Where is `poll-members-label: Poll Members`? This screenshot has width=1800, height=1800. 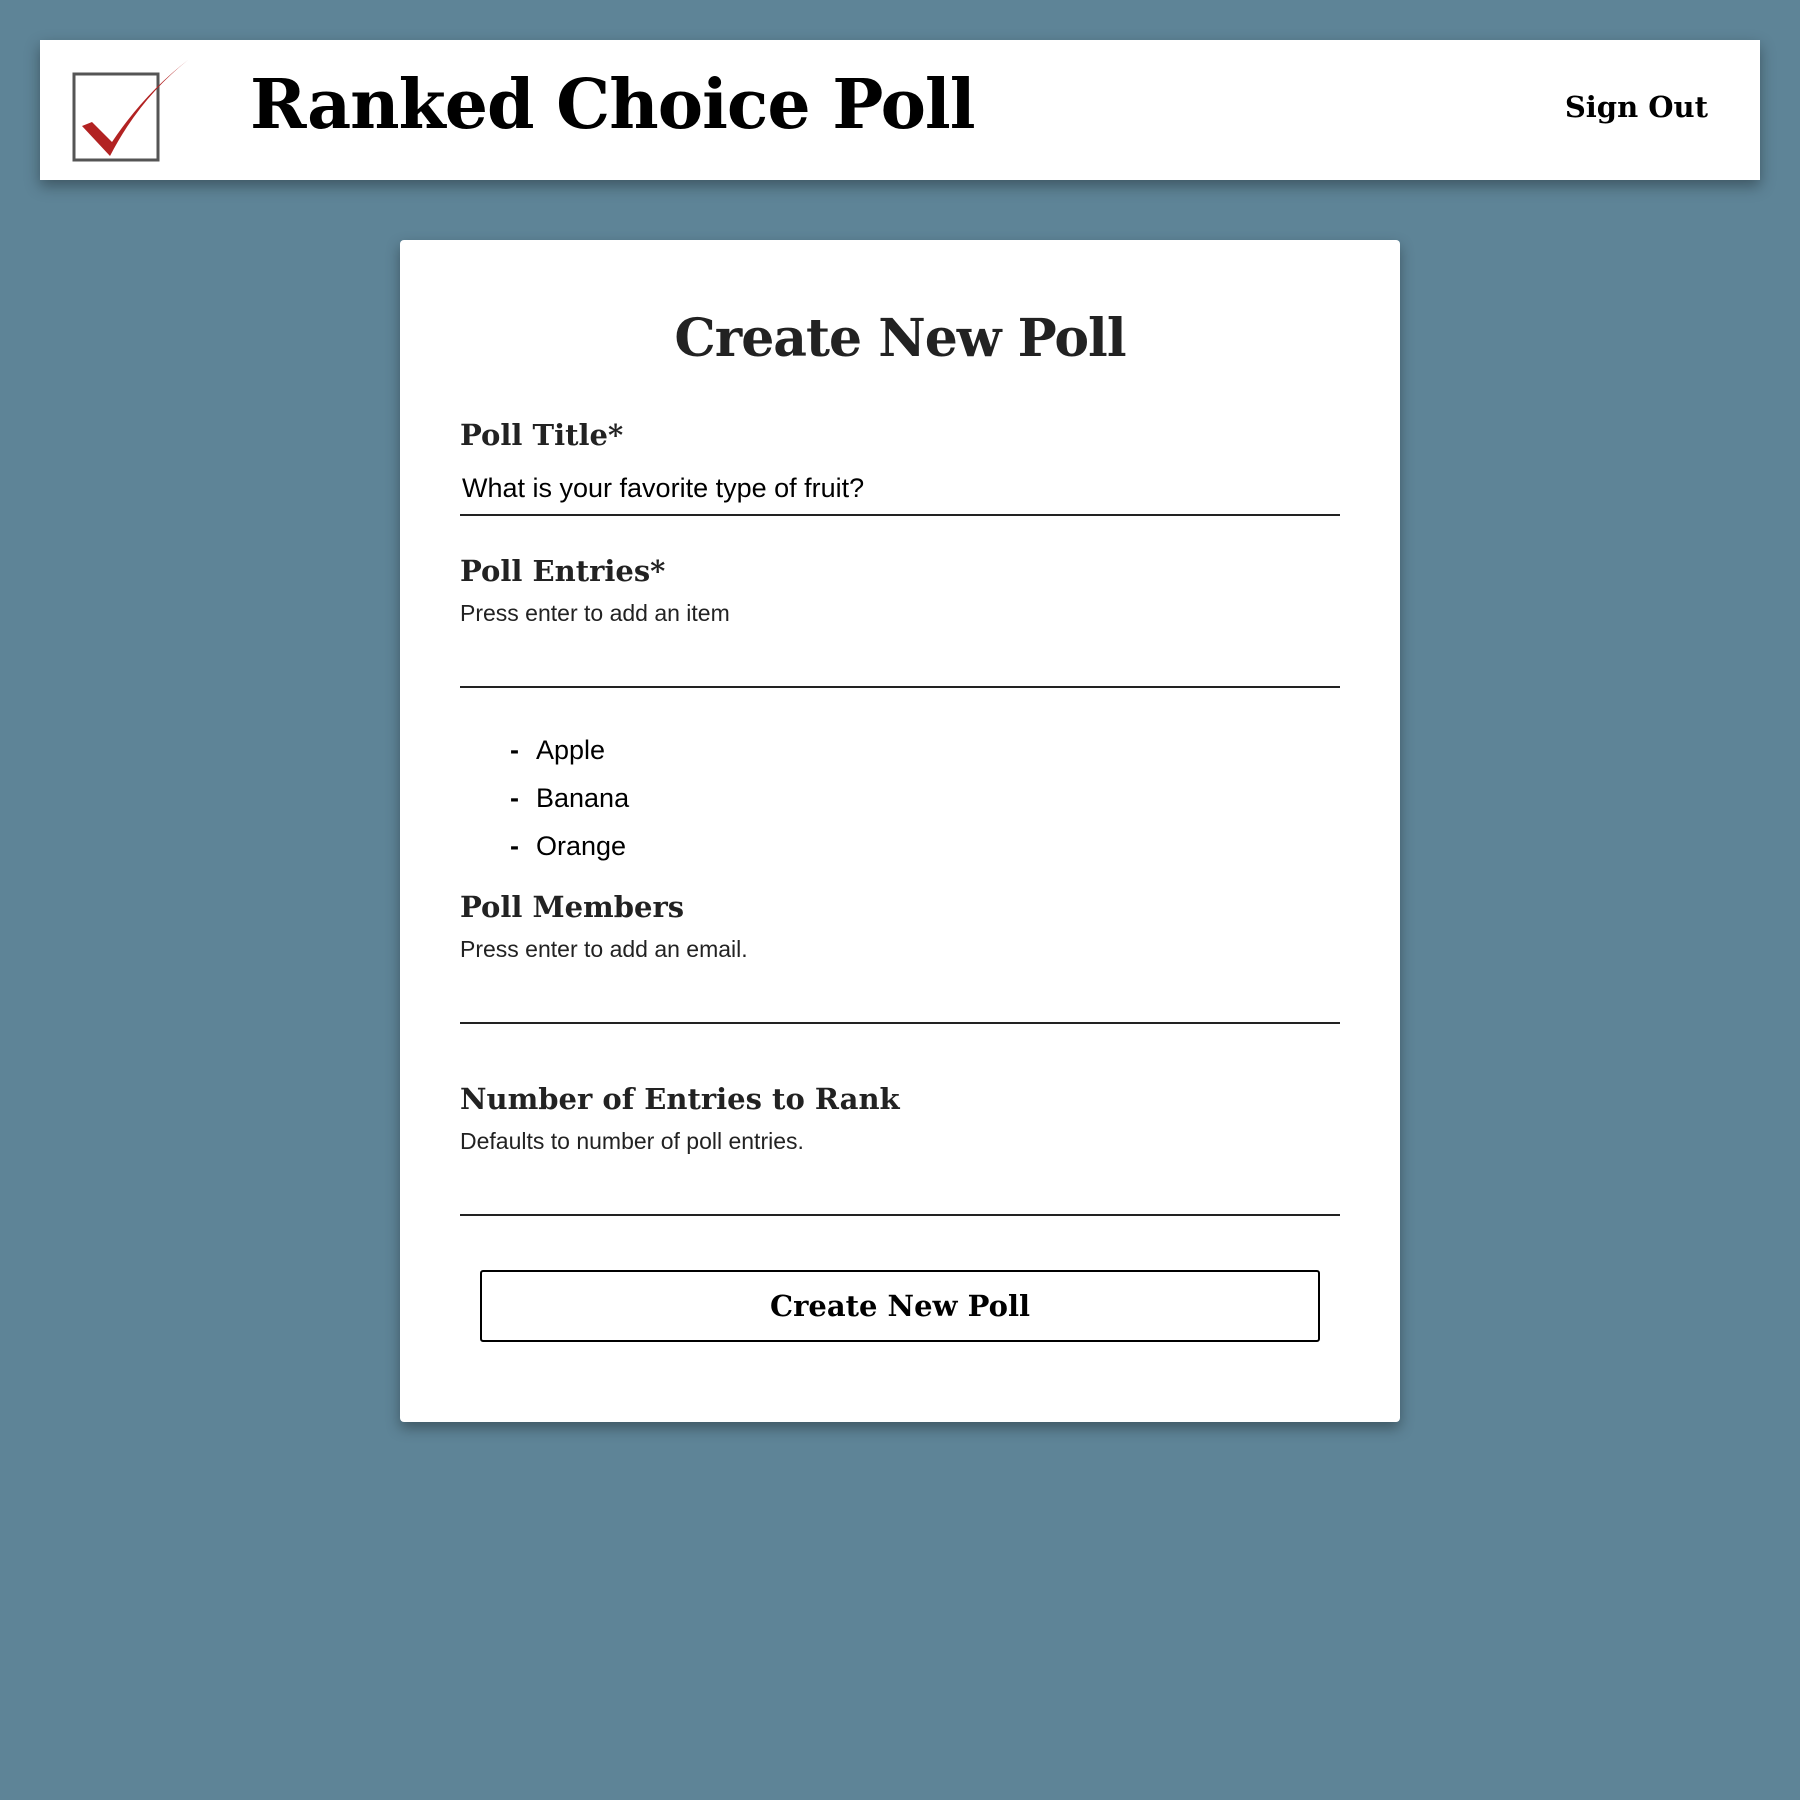 poll-members-label: Poll Members is located at coordinates (572, 907).